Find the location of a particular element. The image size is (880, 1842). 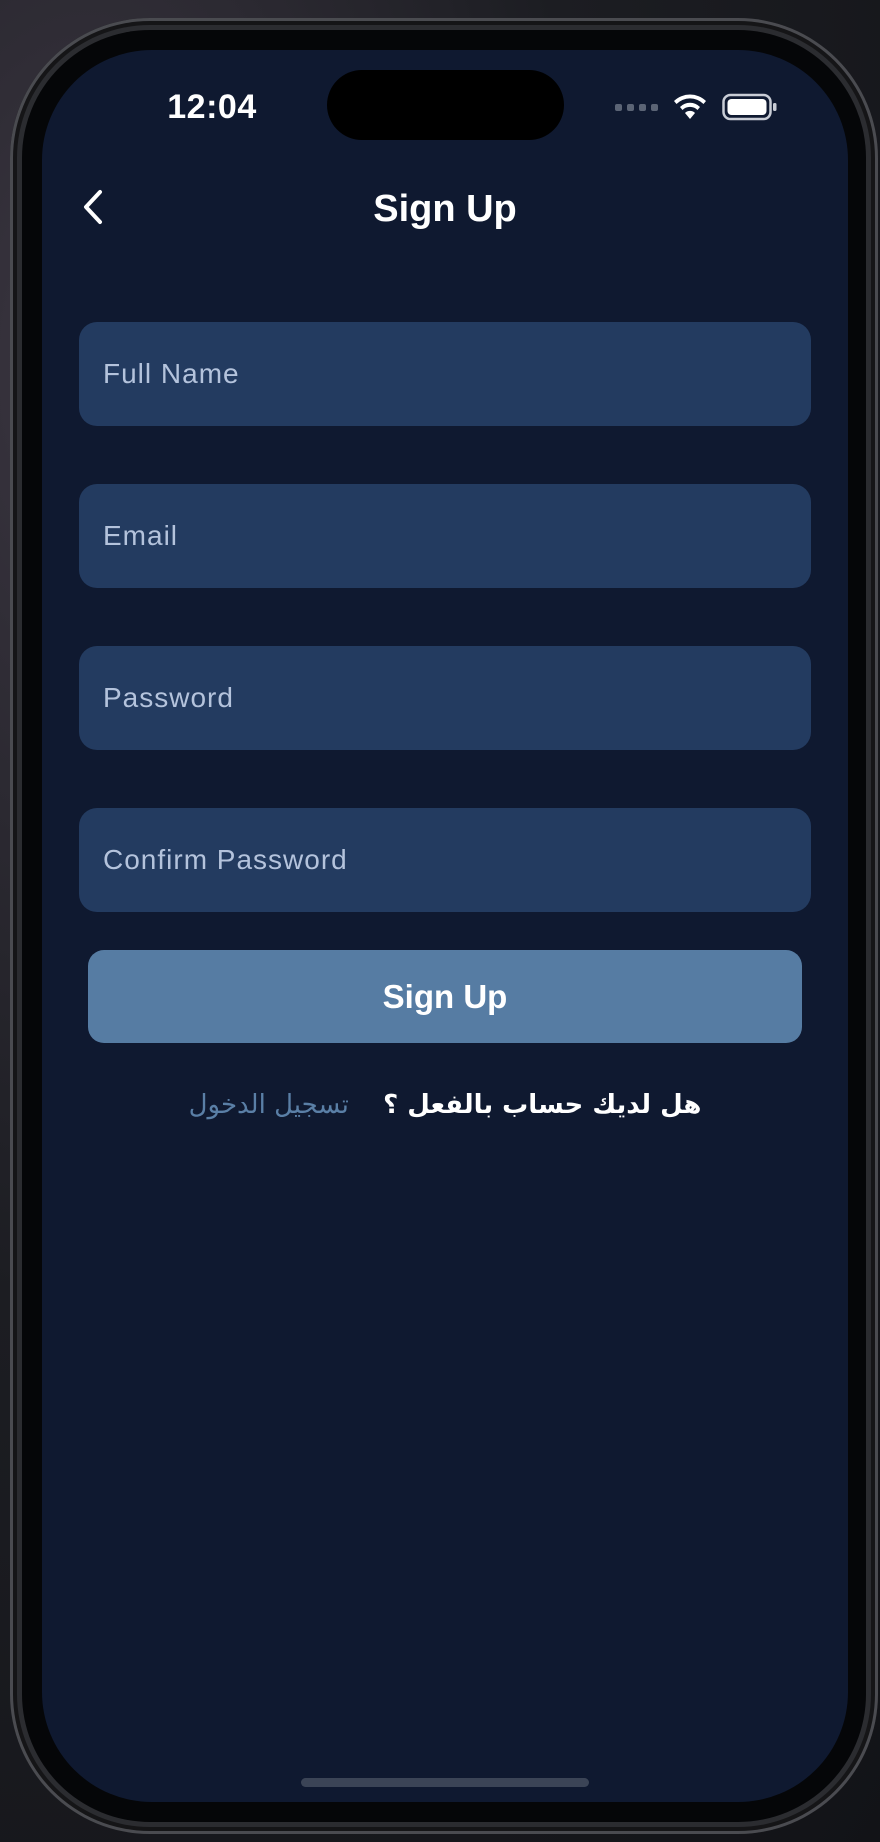

login-link: تسجيل الدخول is located at coordinates (269, 1105).